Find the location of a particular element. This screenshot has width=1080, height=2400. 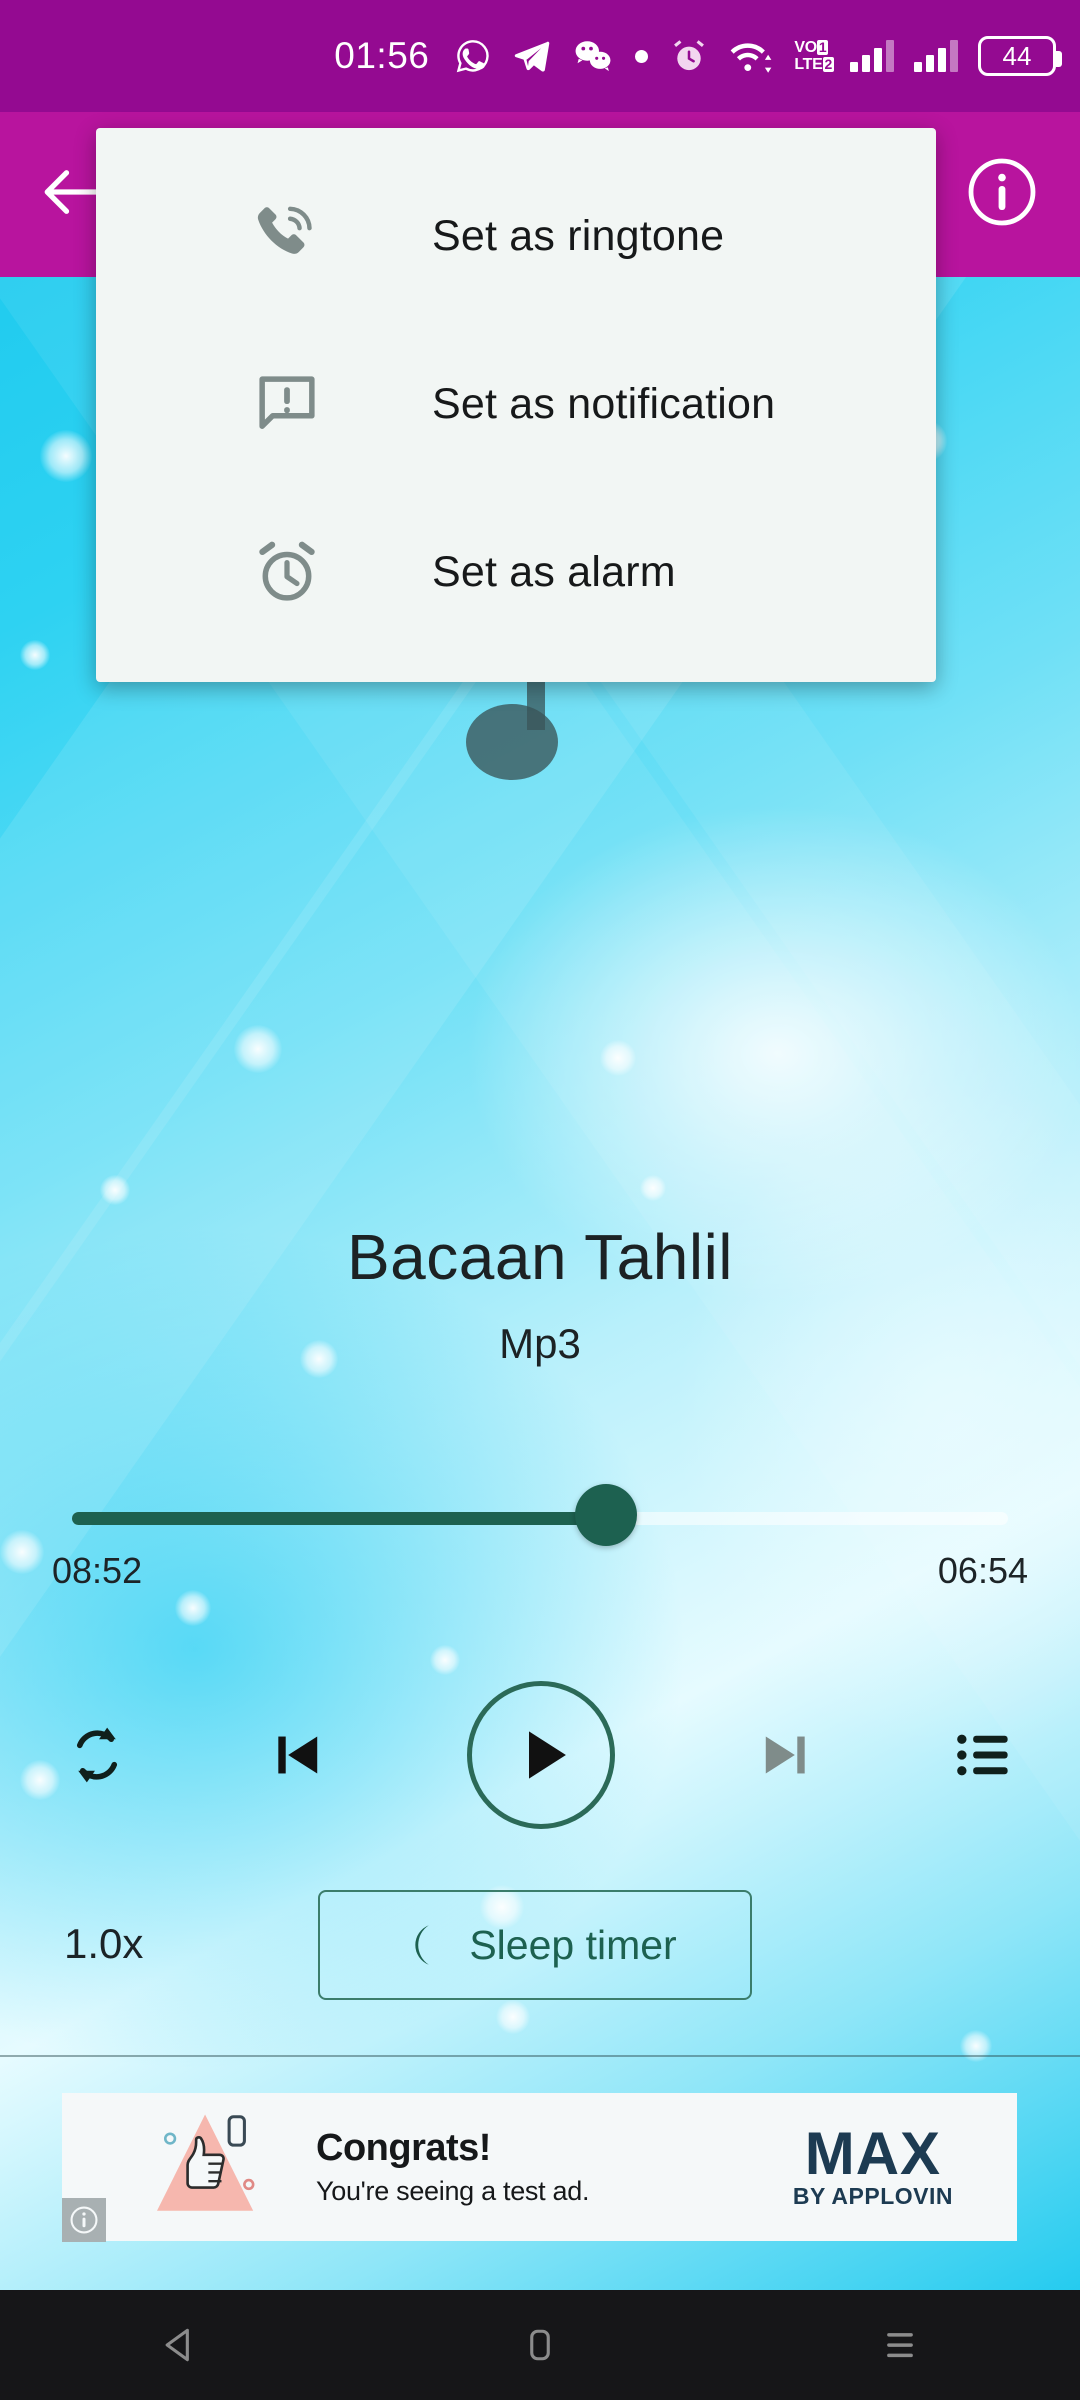

seek-bar is located at coordinates (540, 1515).